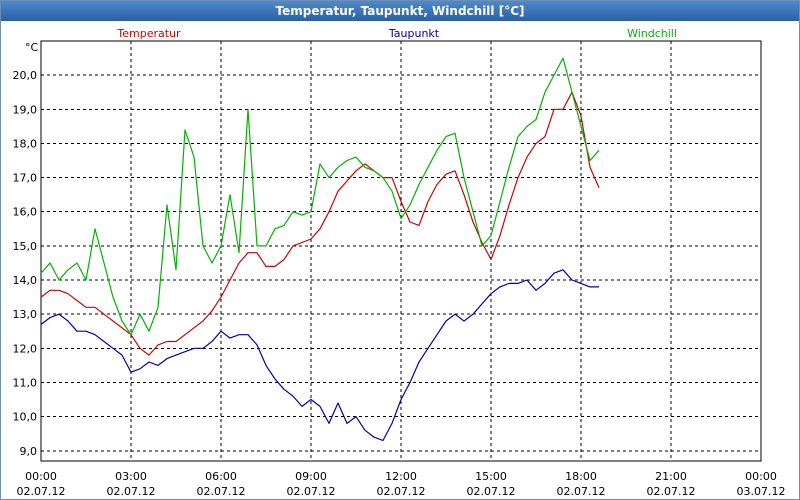  What do you see at coordinates (25, 212) in the screenshot?
I see `y-tick-label: 16,0` at bounding box center [25, 212].